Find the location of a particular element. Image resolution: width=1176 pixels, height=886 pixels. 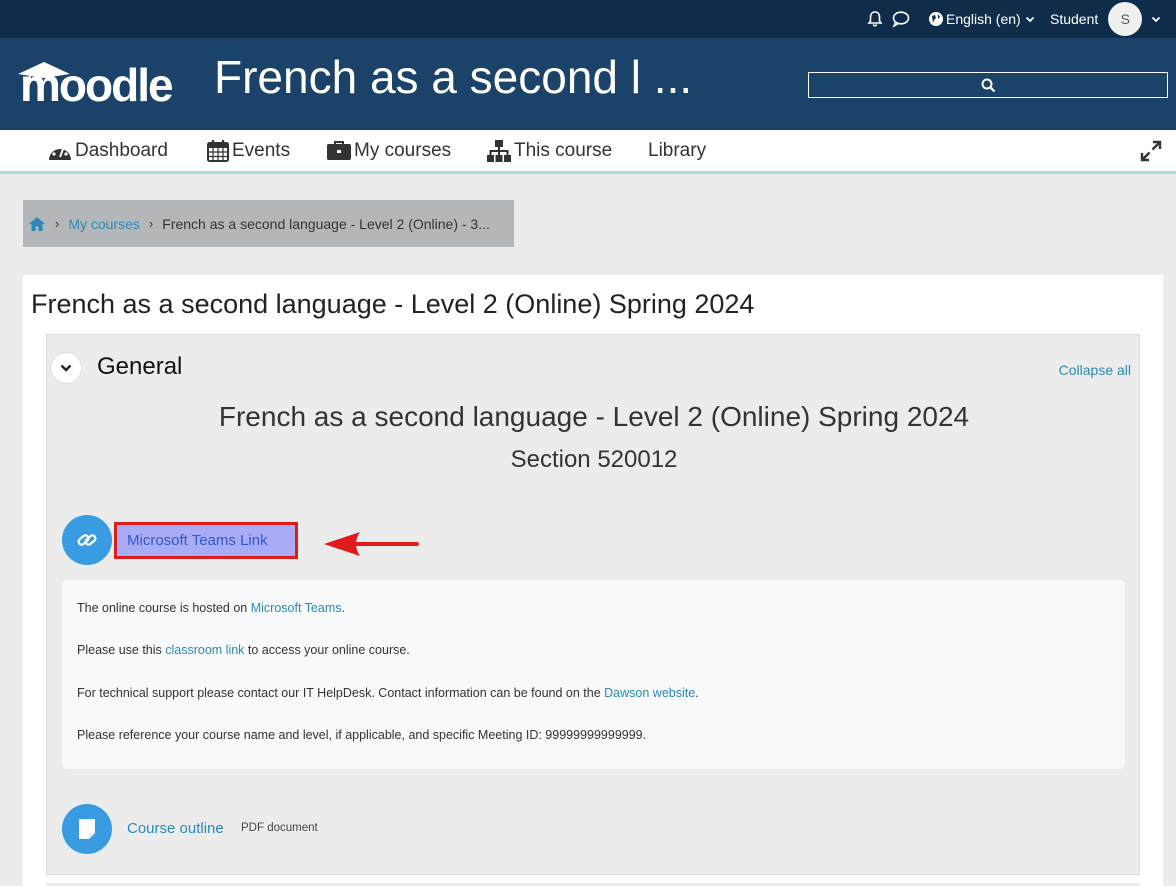

search-input is located at coordinates (988, 85).